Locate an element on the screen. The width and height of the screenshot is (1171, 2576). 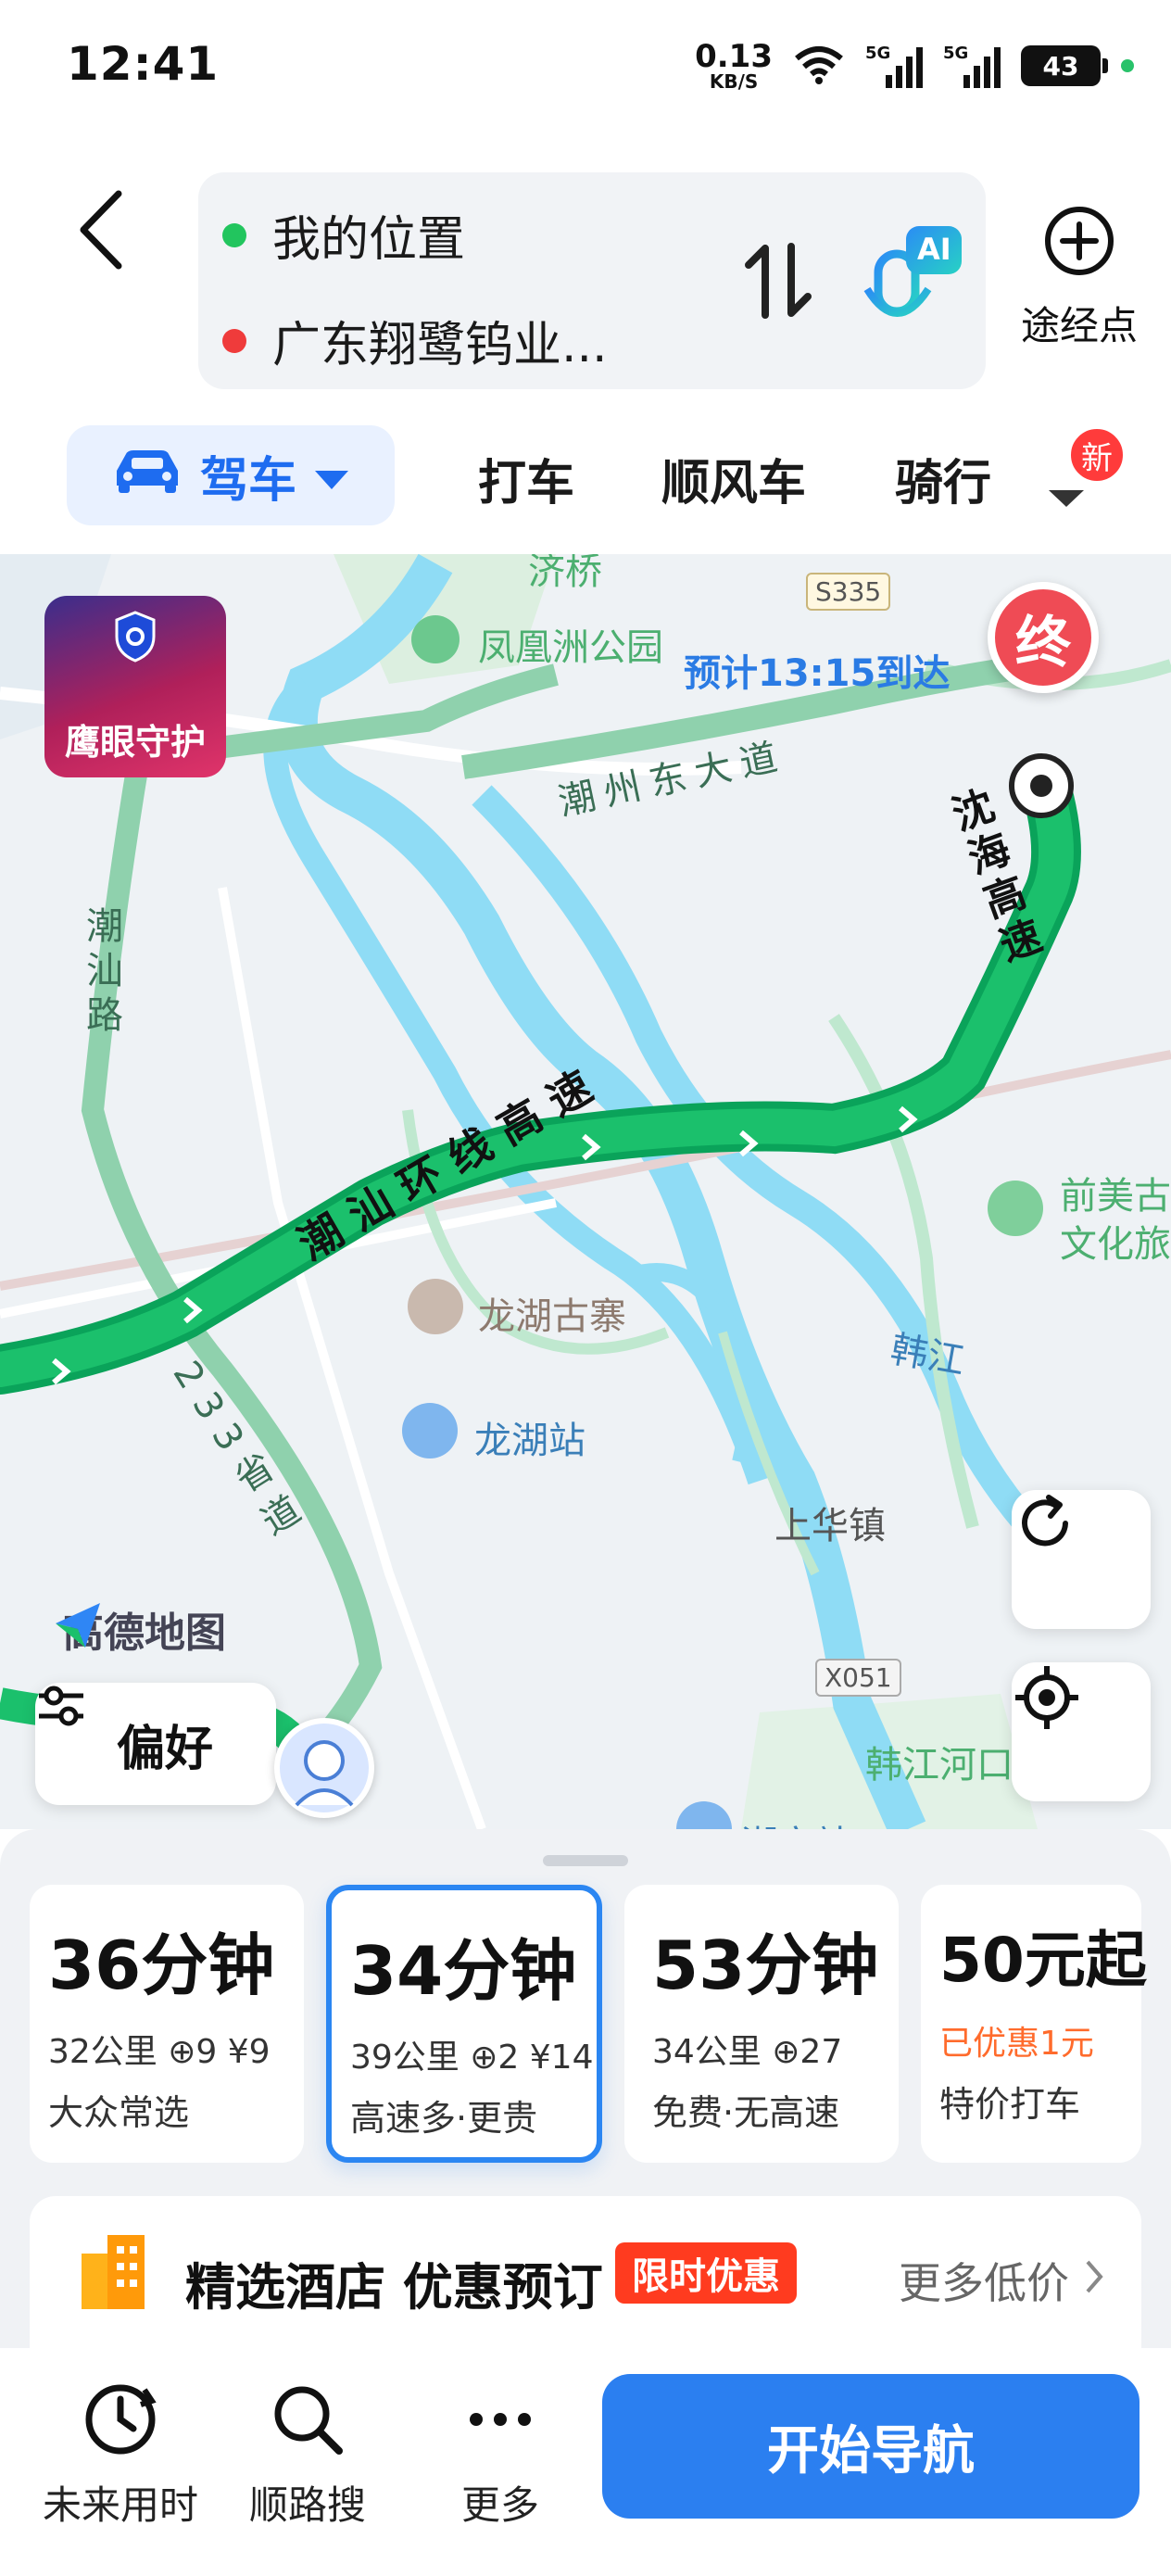
route-time: 36分钟 is located at coordinates (162, 1965).